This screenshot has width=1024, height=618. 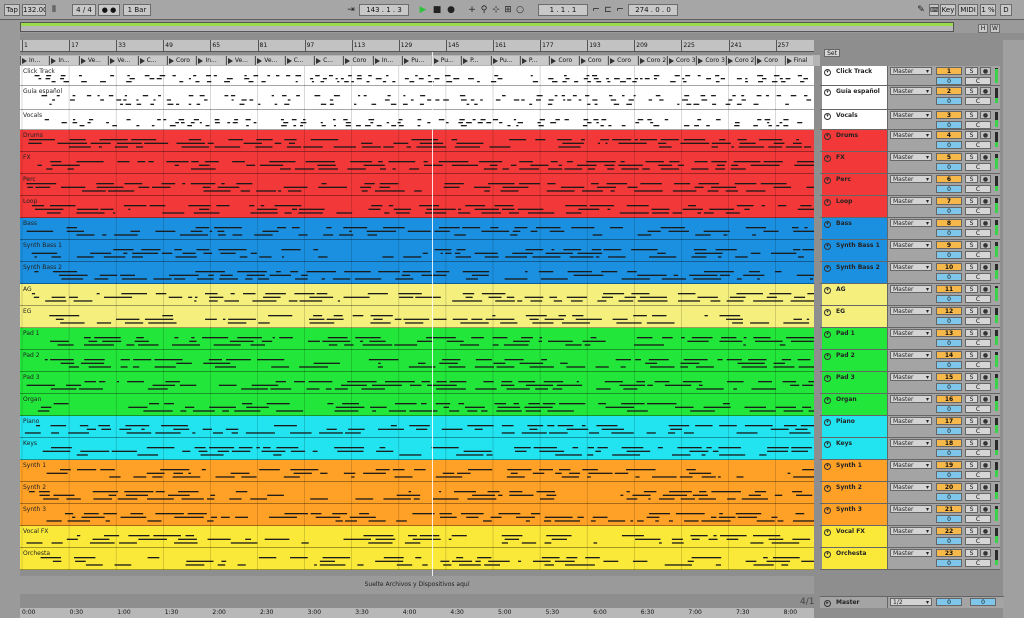 What do you see at coordinates (487, 27) in the screenshot?
I see `overview-strip` at bounding box center [487, 27].